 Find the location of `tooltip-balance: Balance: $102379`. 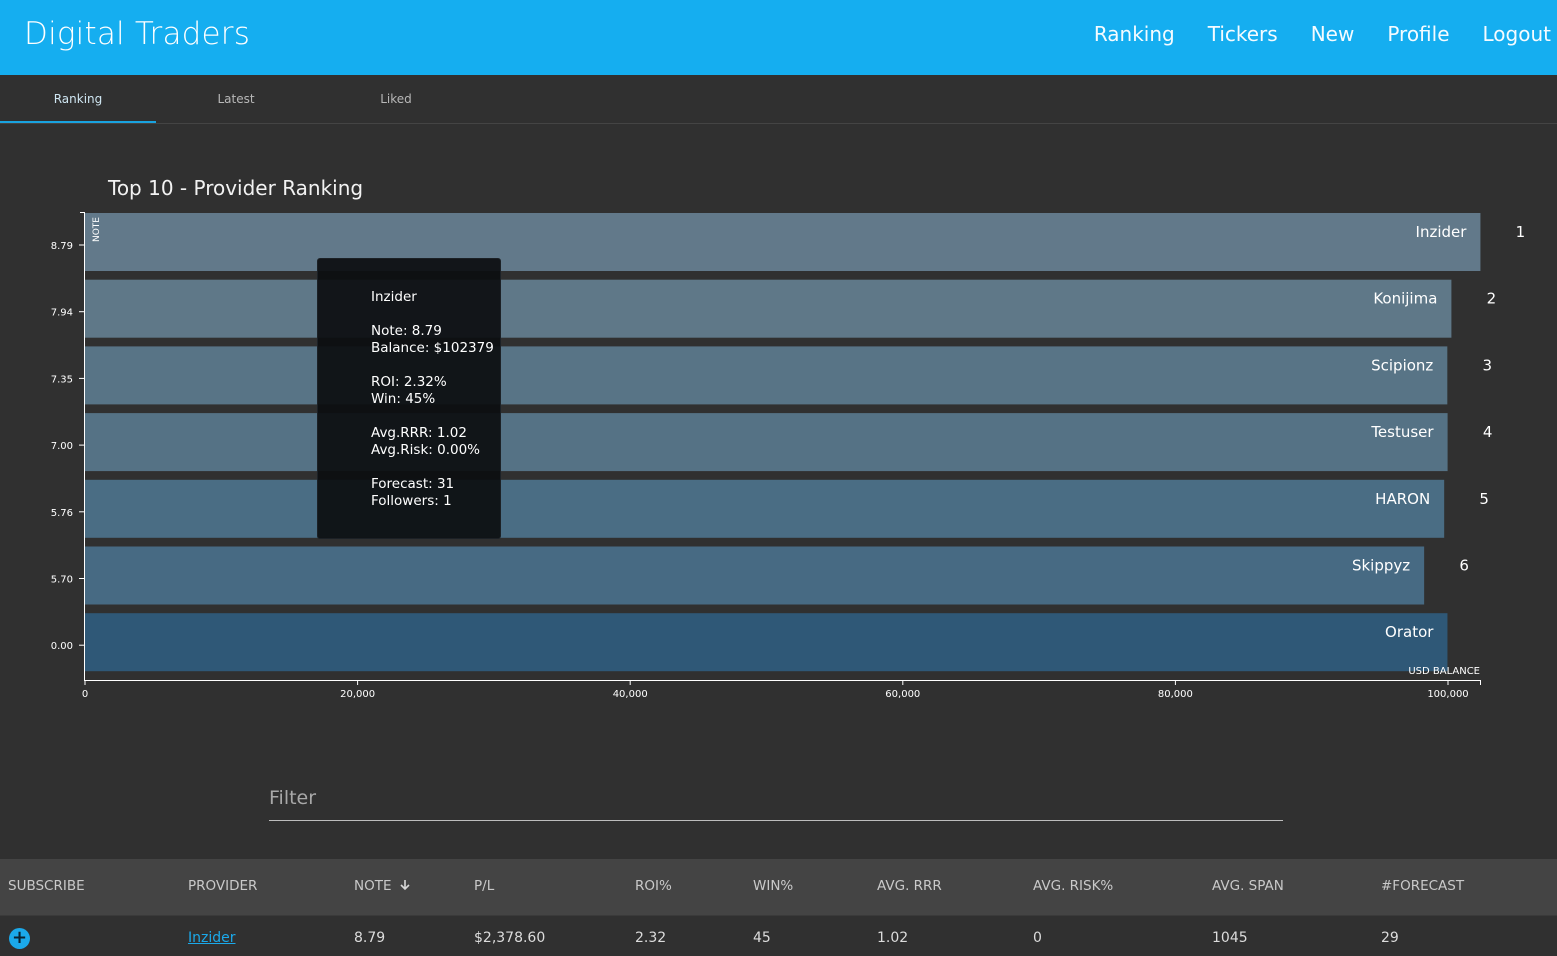

tooltip-balance: Balance: $102379 is located at coordinates (432, 348).